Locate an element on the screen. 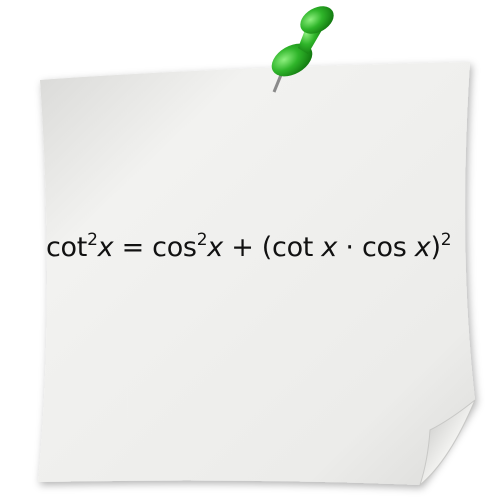 This screenshot has height=500, width=500. math-equation: cot2x = cos2x + (cot x · cos x)2 is located at coordinates (261, 247).